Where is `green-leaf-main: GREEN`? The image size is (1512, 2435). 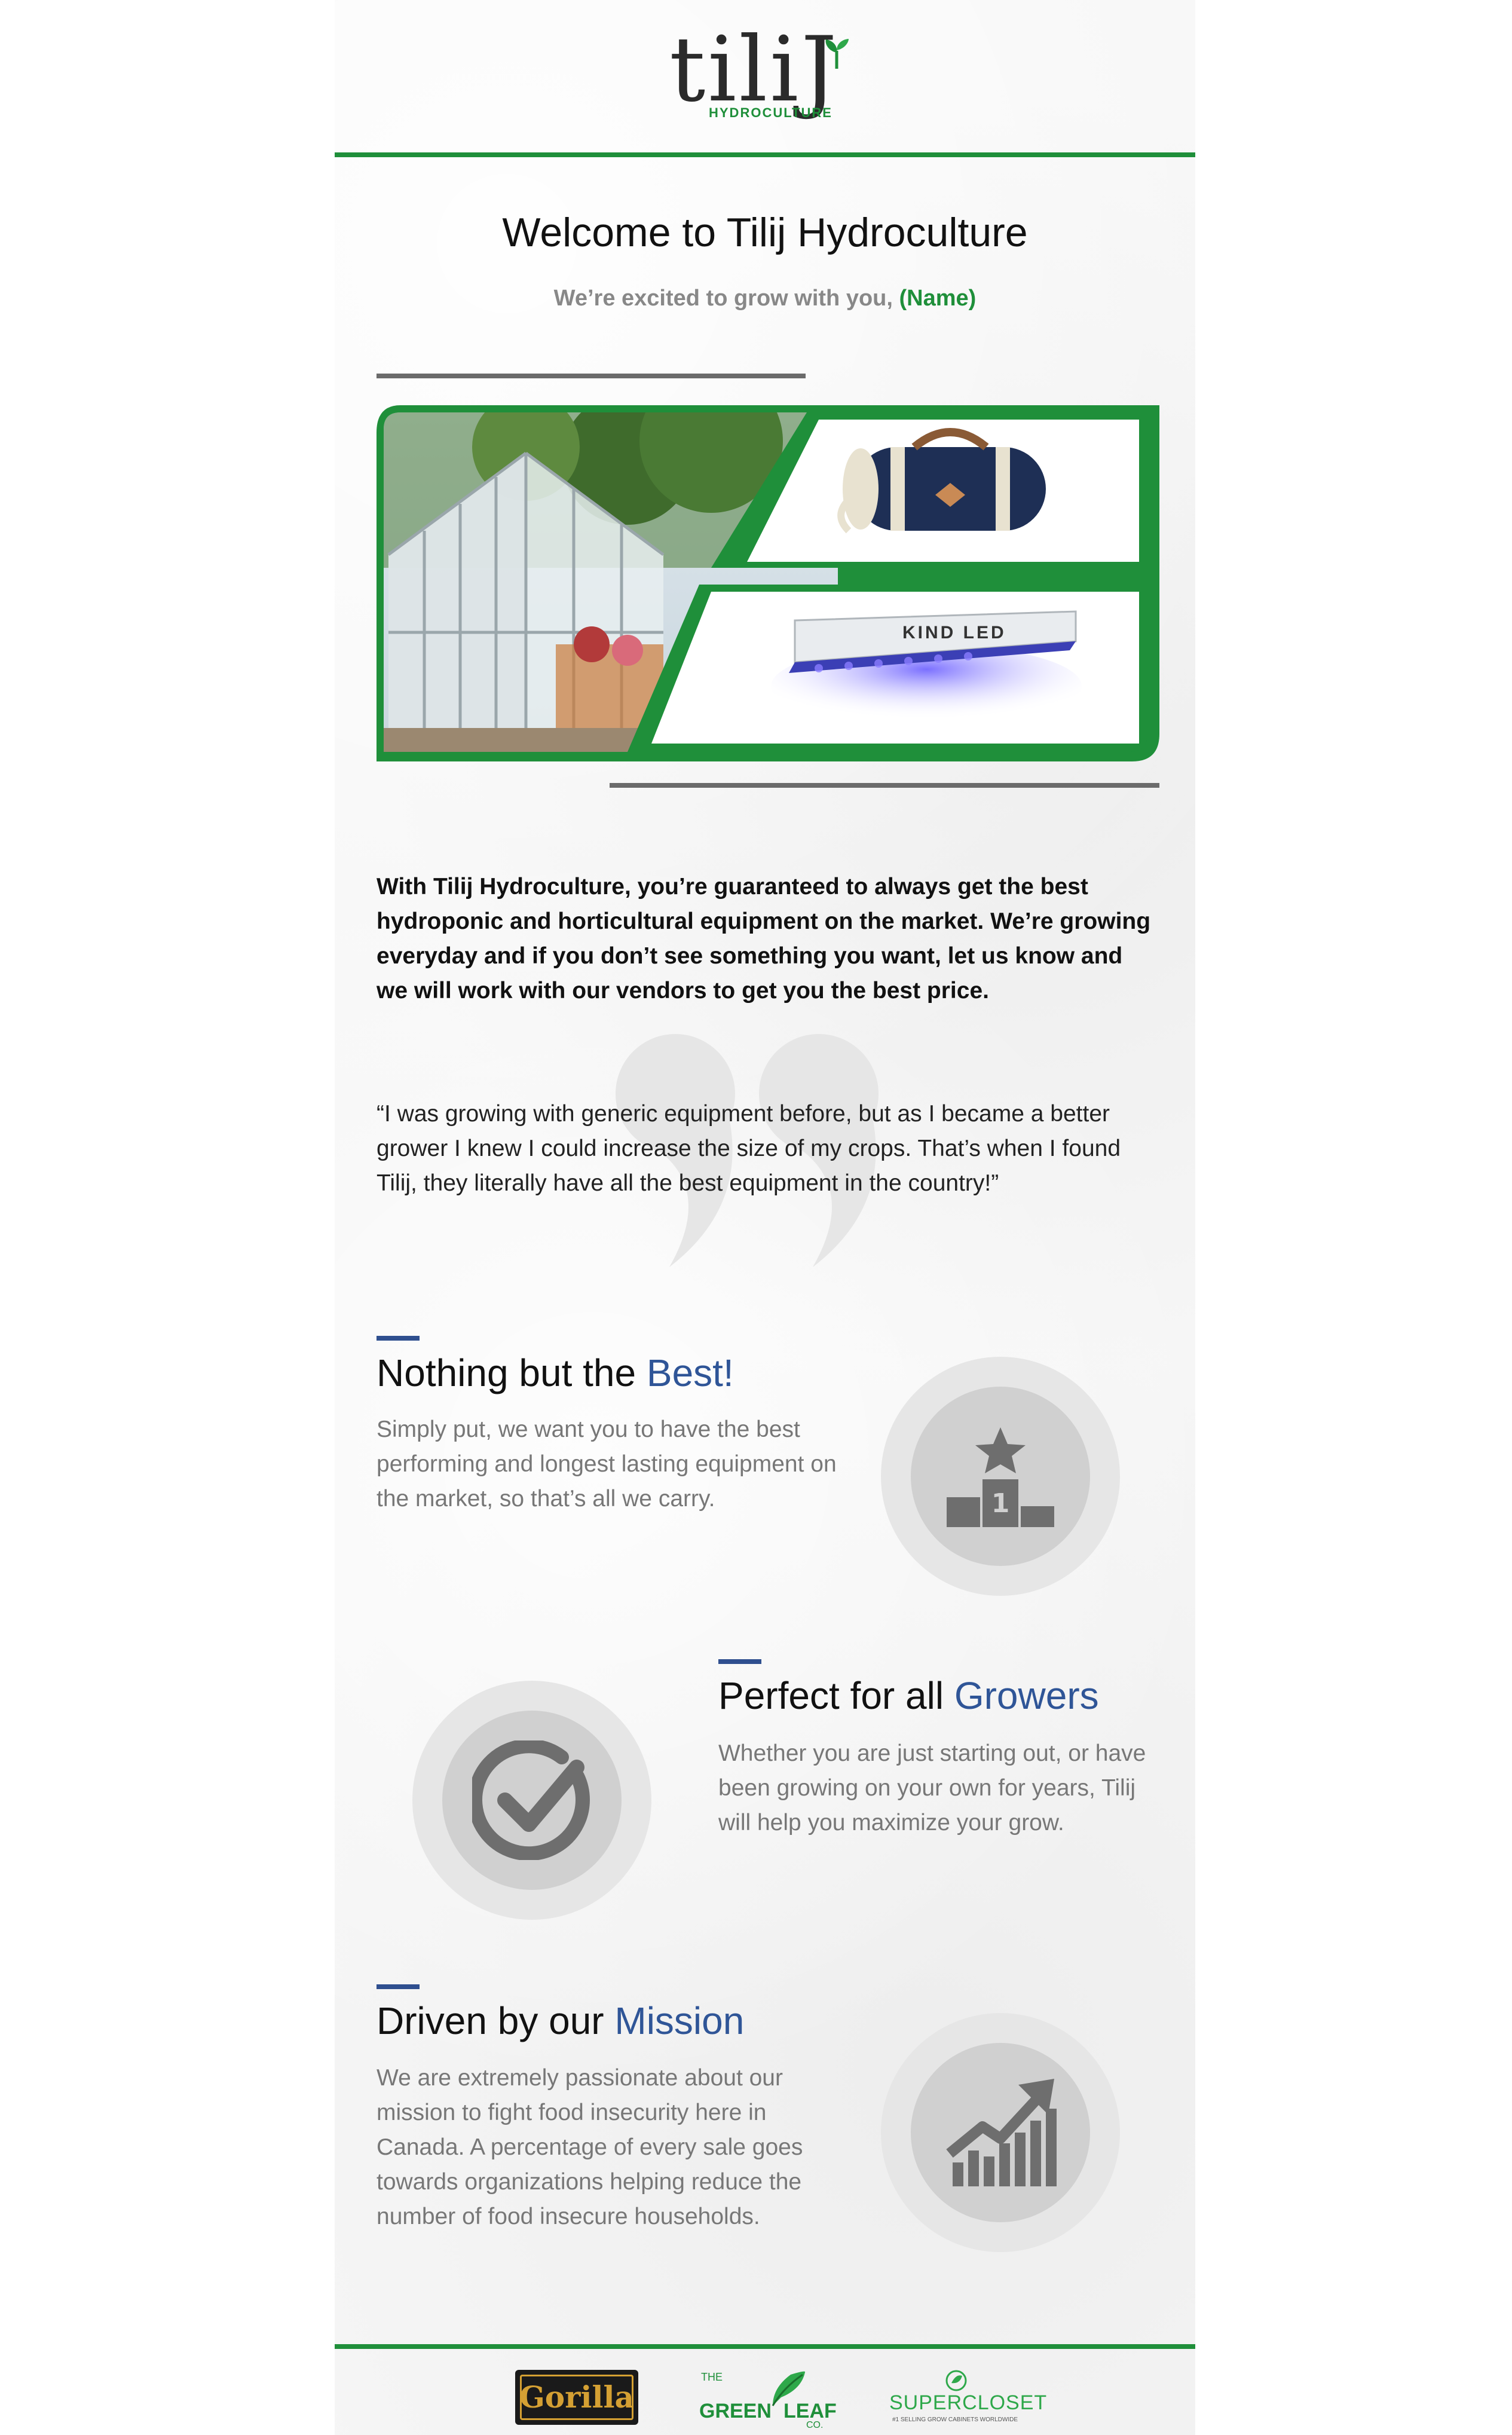 green-leaf-main: GREEN is located at coordinates (735, 2411).